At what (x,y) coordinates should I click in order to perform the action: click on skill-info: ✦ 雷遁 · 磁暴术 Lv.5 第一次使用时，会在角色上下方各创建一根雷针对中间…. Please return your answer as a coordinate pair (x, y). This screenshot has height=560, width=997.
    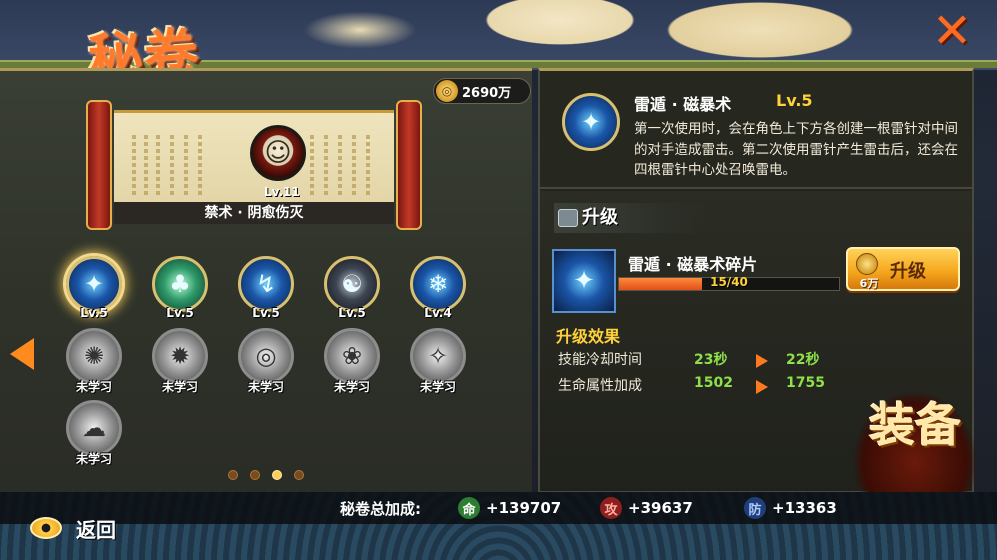
    Looking at the image, I should click on (756, 130).